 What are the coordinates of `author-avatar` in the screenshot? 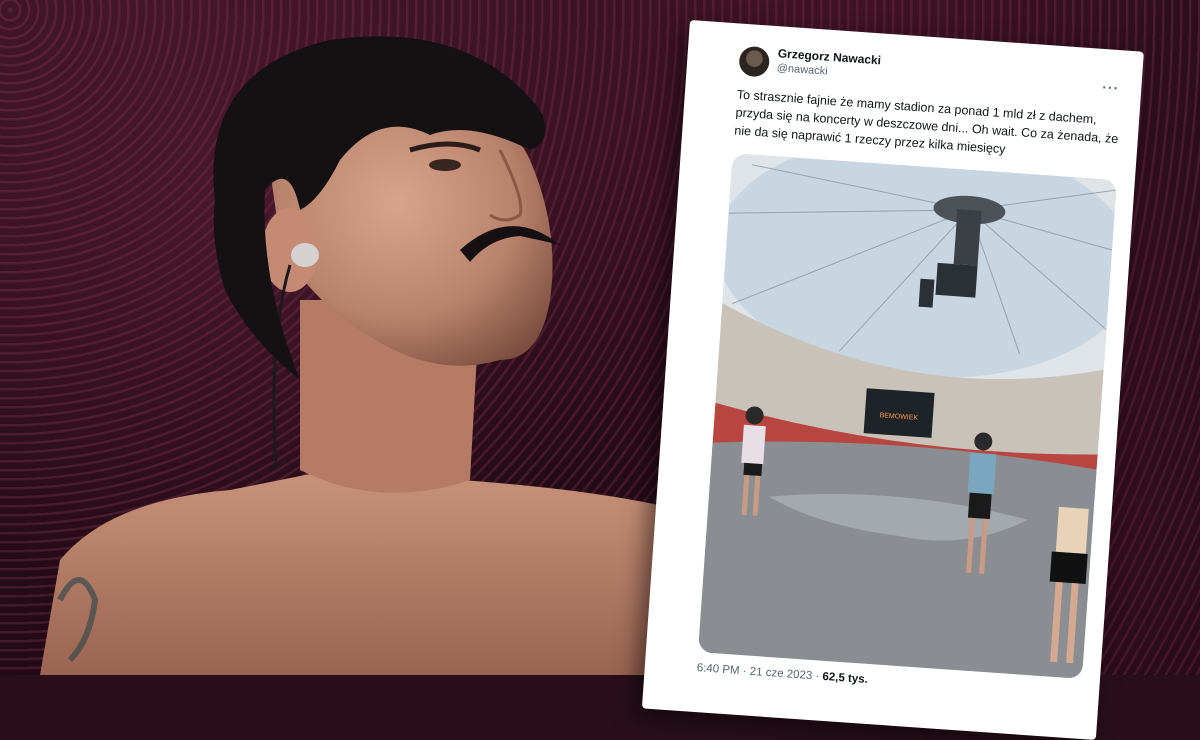 It's located at (754, 61).